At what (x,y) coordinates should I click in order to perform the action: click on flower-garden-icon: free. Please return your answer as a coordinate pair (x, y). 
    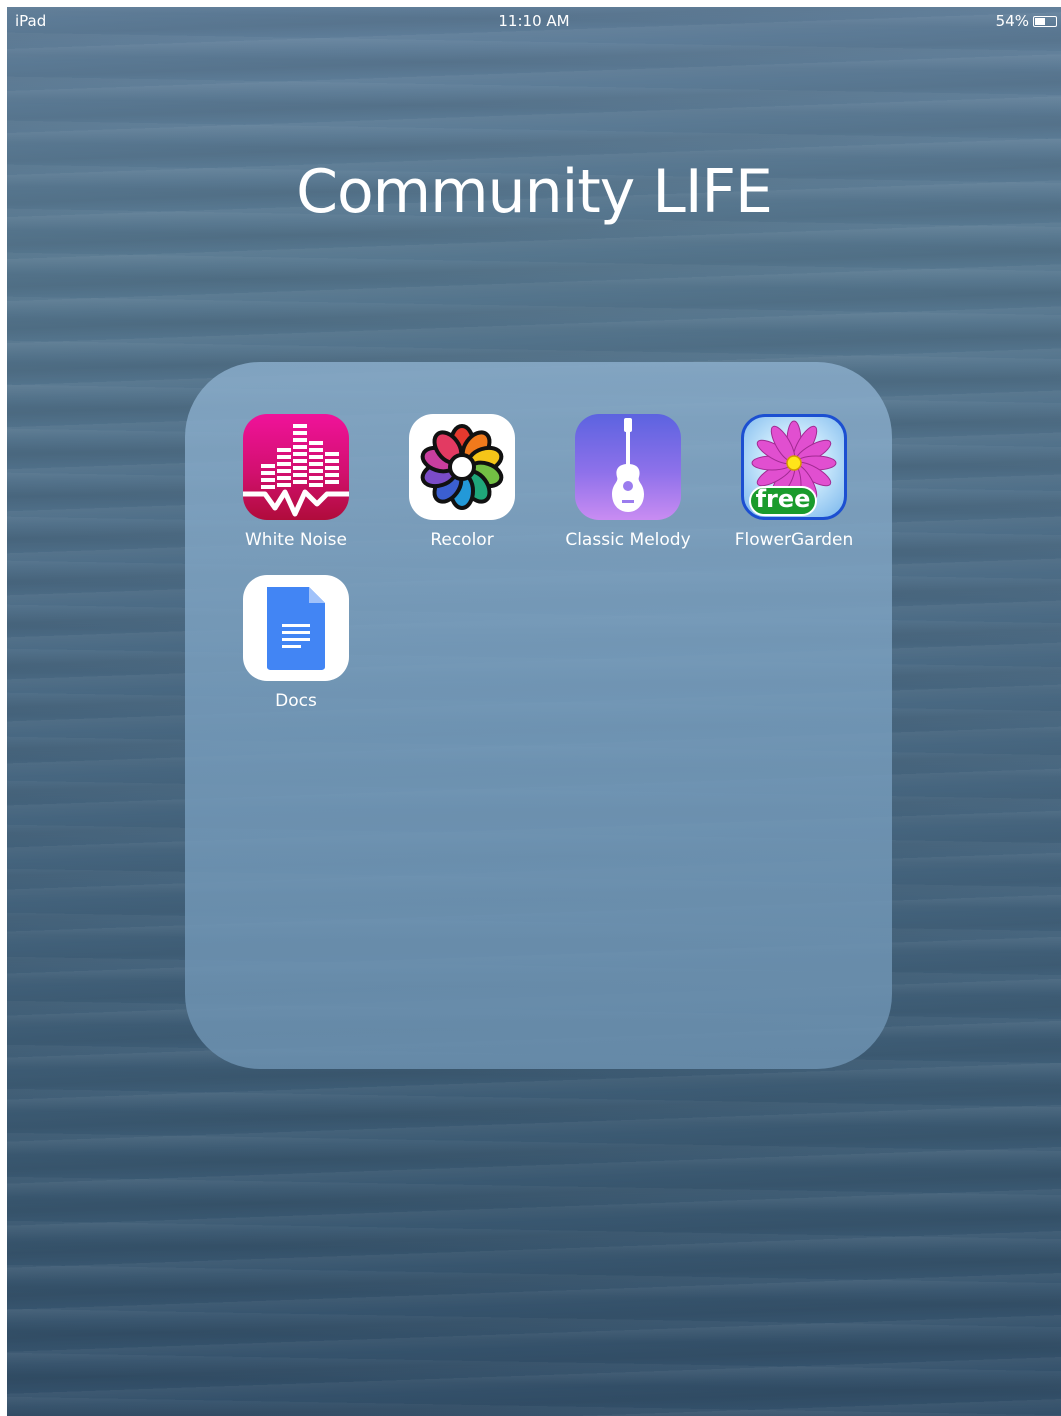
    Looking at the image, I should click on (794, 467).